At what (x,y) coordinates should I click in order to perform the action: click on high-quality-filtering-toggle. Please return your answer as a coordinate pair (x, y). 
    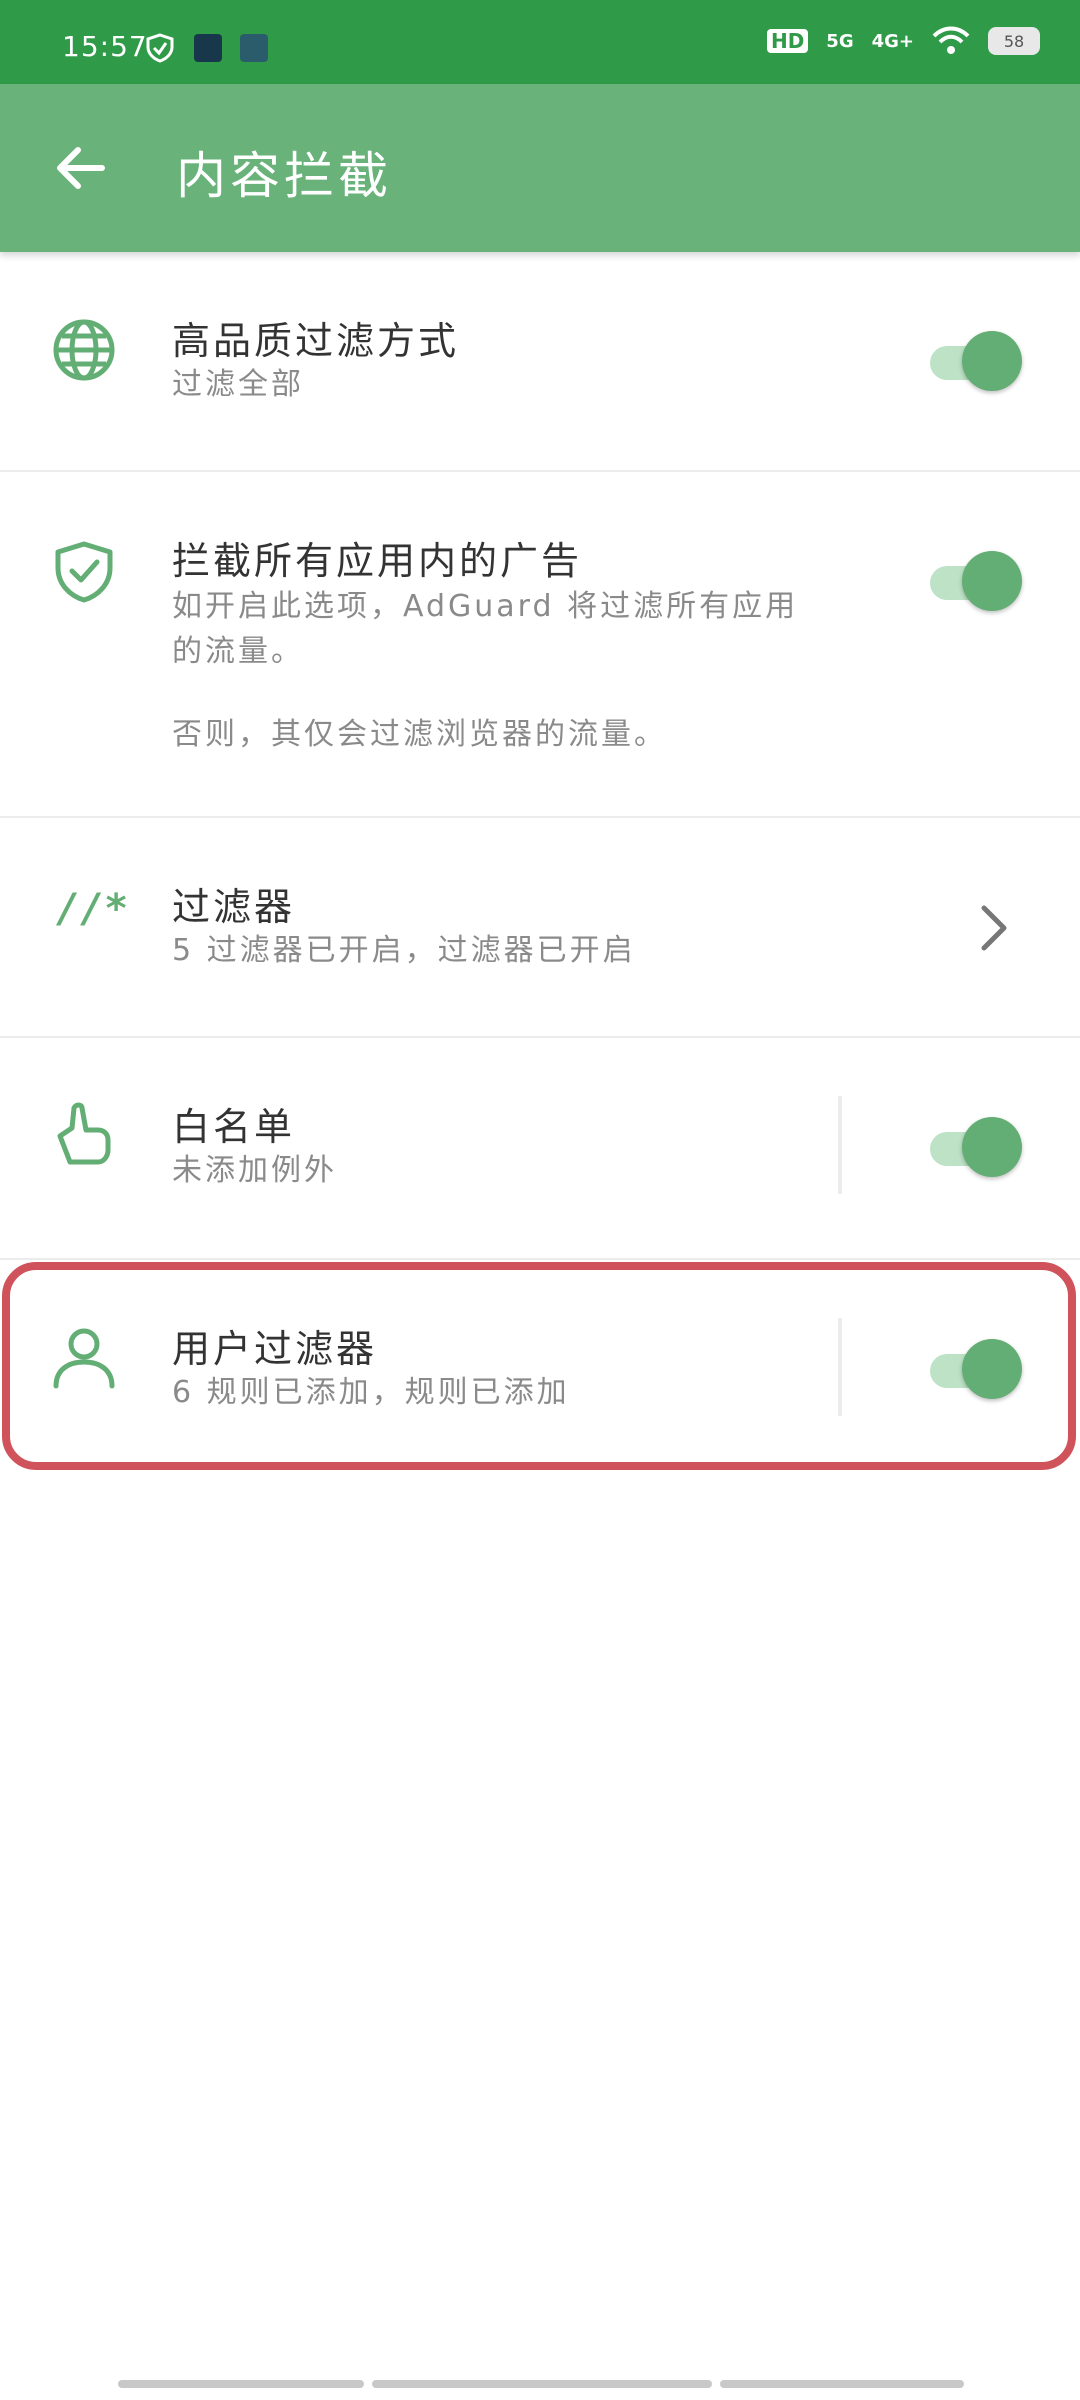
    Looking at the image, I should click on (972, 361).